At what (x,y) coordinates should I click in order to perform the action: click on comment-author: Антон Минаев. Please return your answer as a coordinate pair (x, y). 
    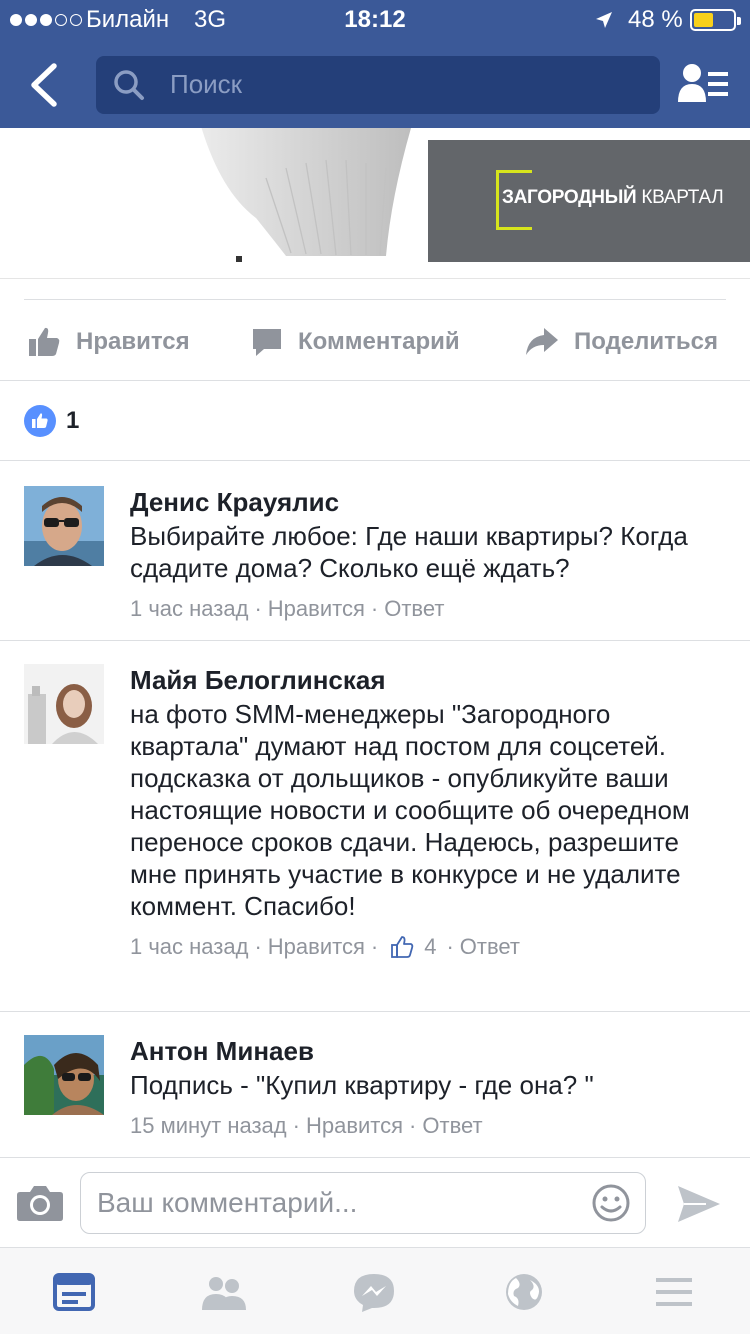
    Looking at the image, I should click on (428, 1051).